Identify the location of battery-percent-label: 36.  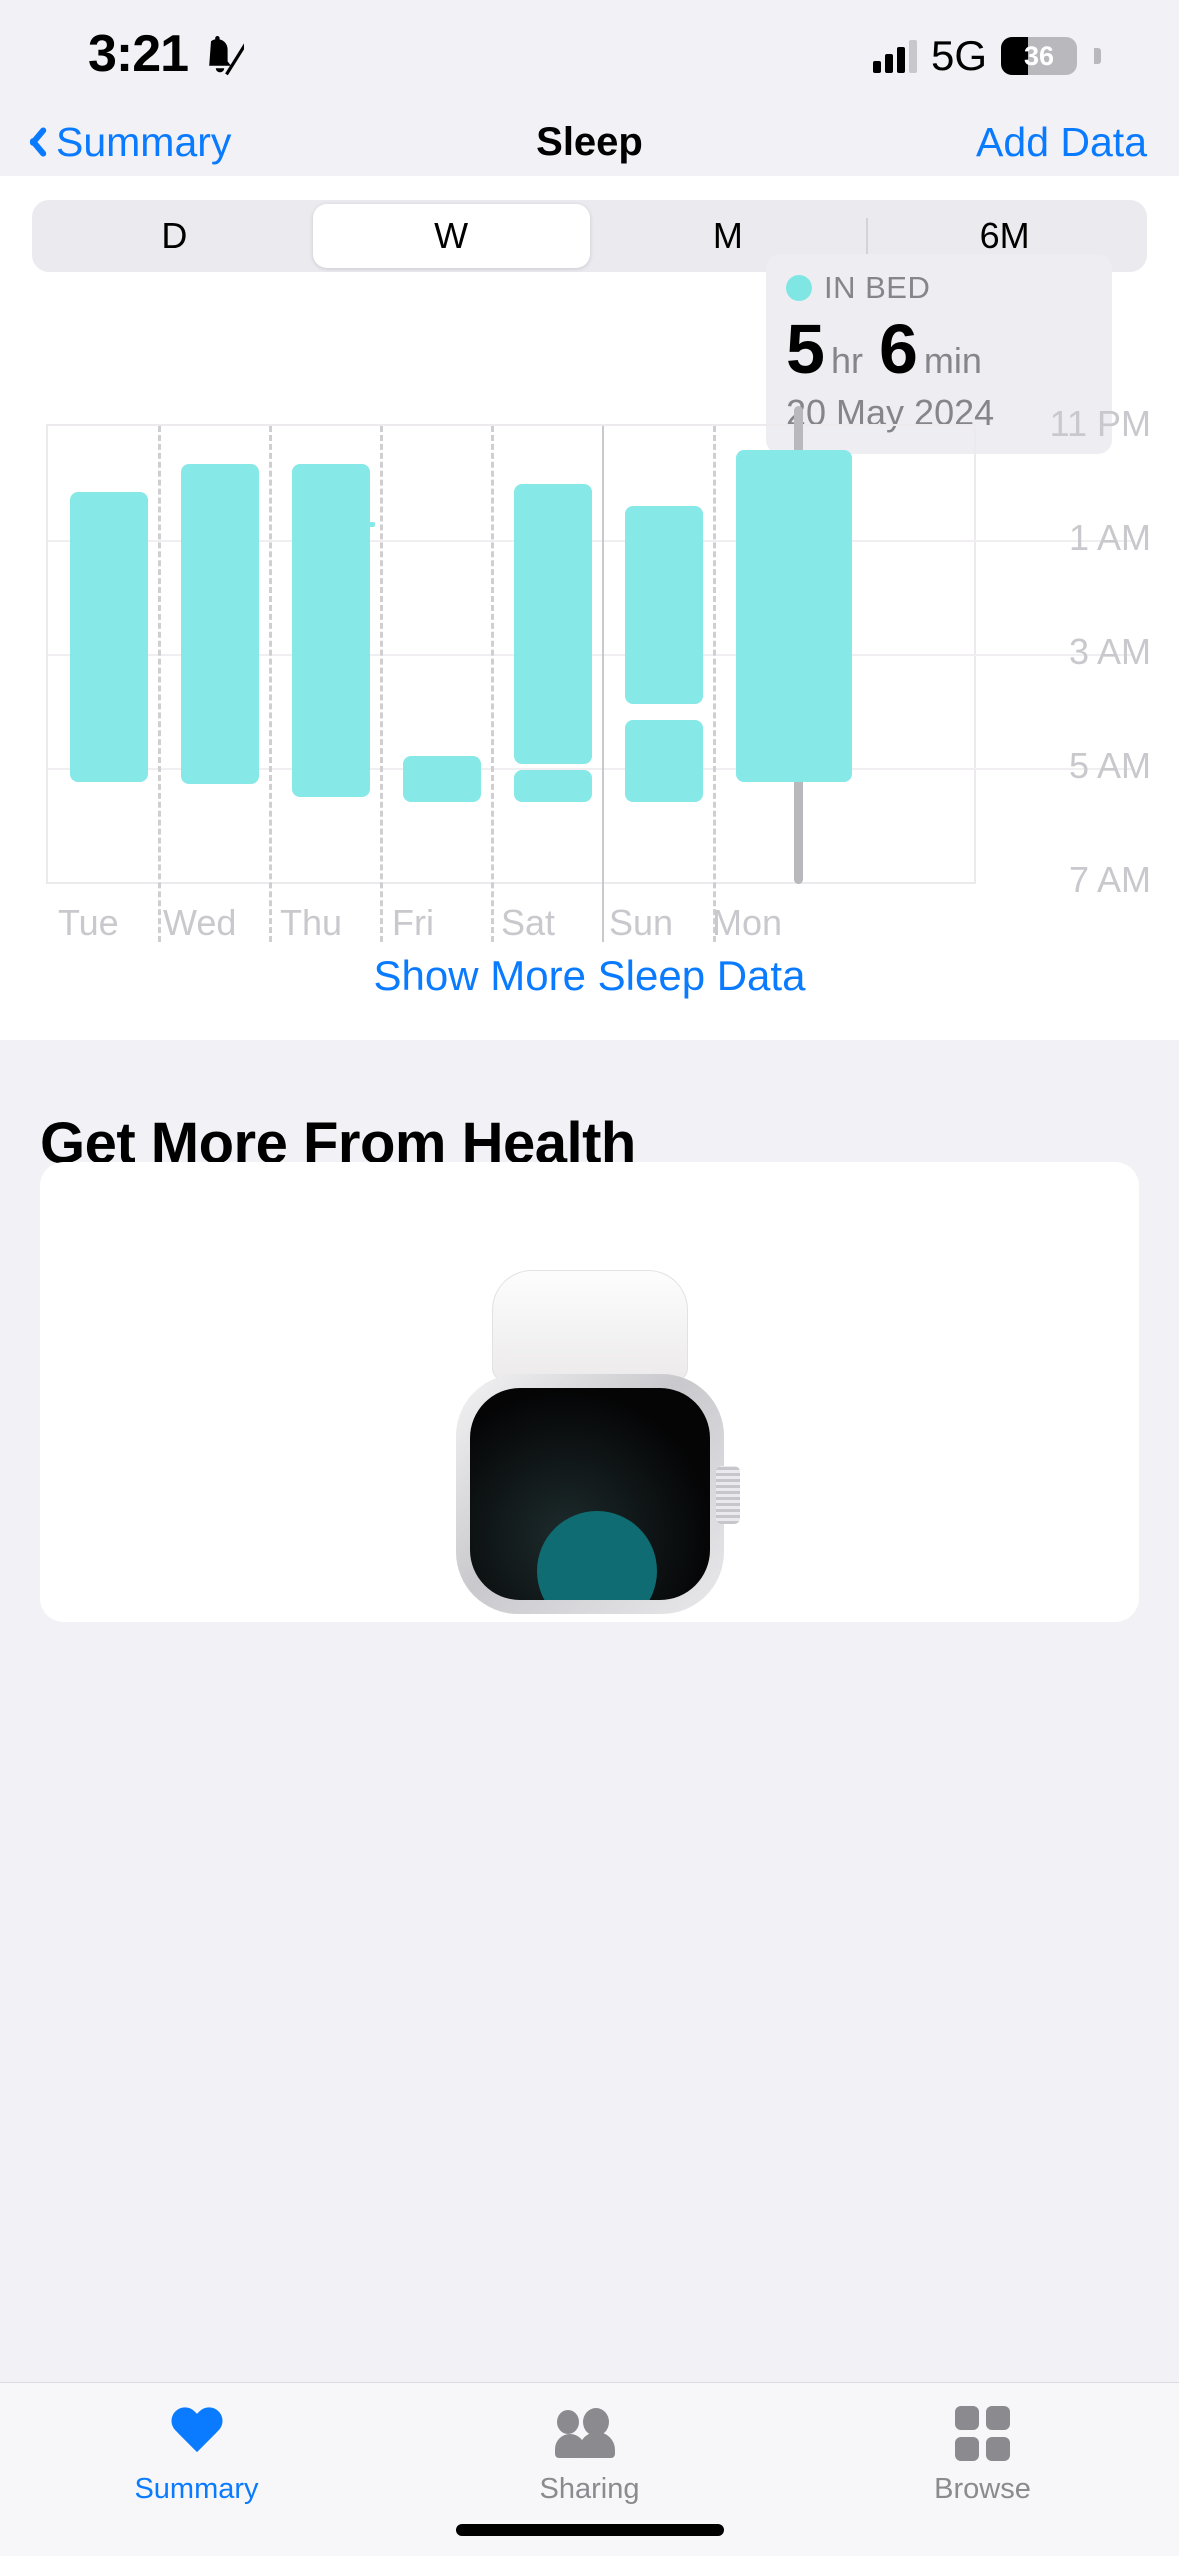
(1039, 56).